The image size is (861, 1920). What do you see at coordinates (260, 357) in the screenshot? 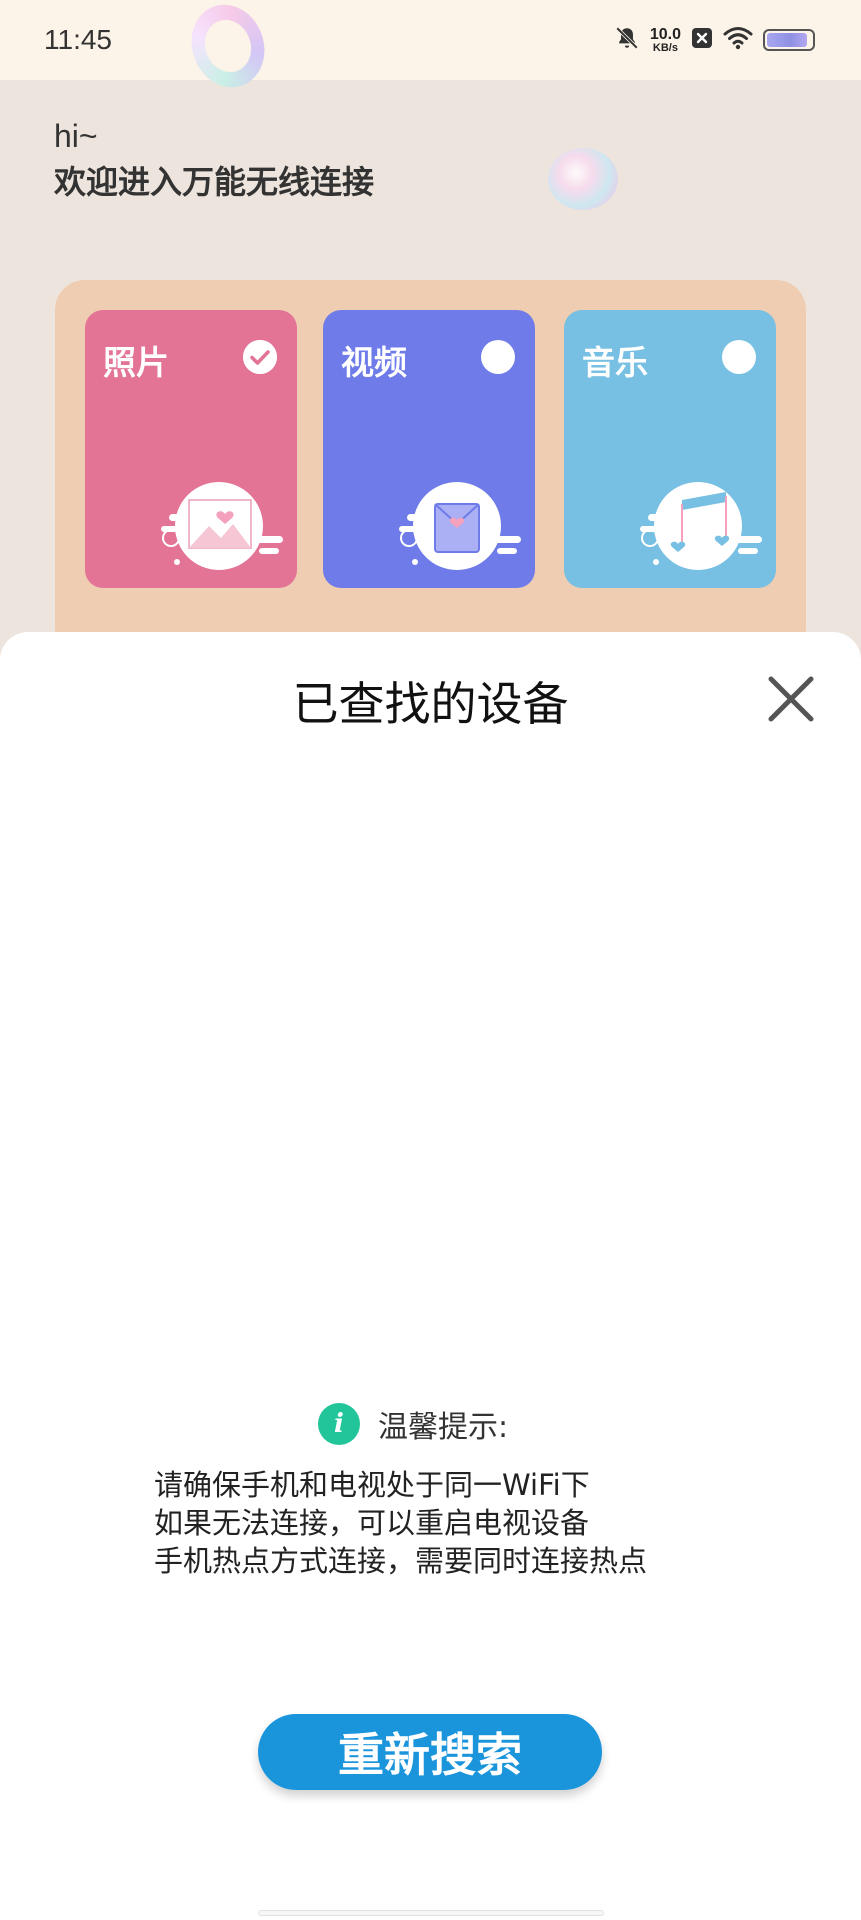
I see `selected-check-icon` at bounding box center [260, 357].